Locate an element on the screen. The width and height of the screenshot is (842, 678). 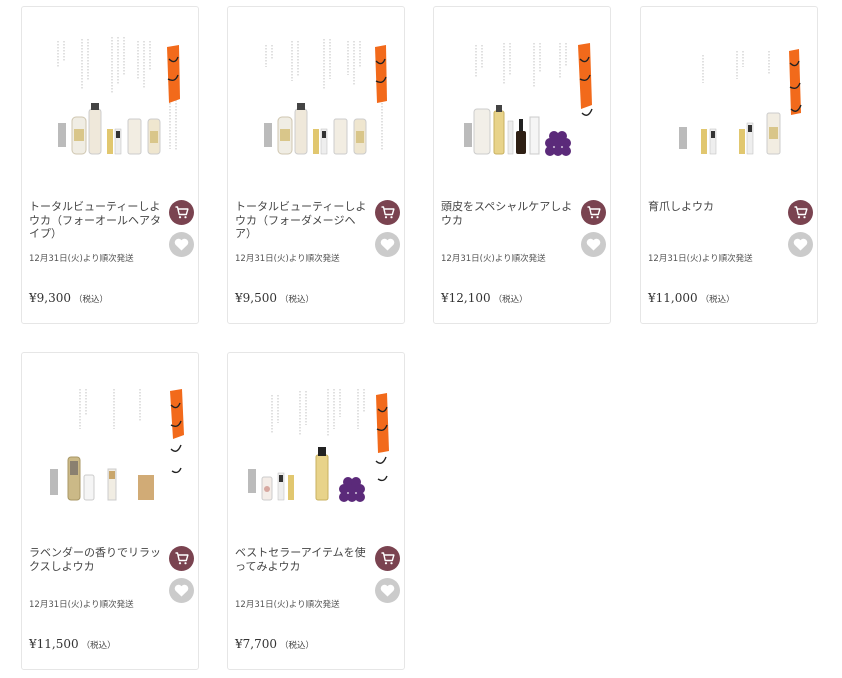
product-title: 頭皮をスペシャルケアしよウカ is located at coordinates (507, 213).